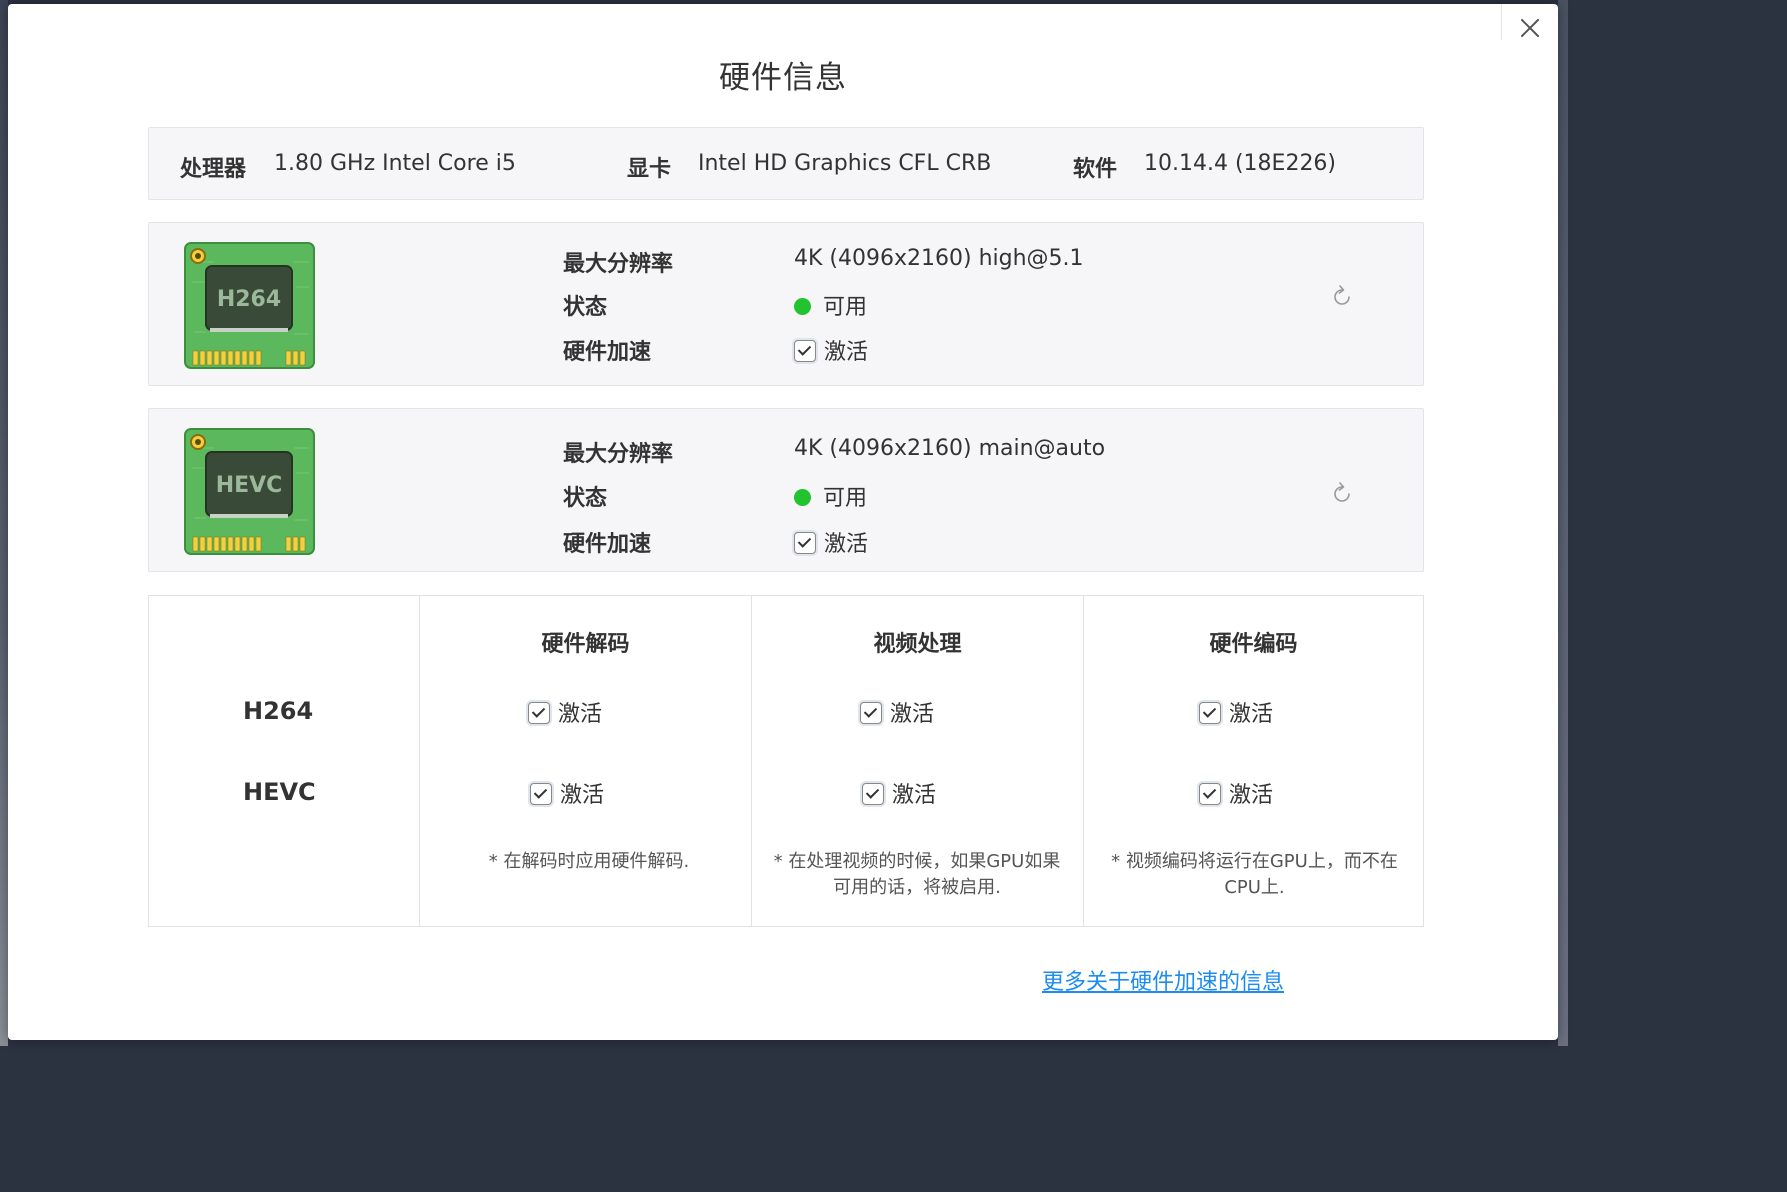 This screenshot has height=1192, width=1787. What do you see at coordinates (279, 792) in the screenshot?
I see `row-header-hevc: HEVC` at bounding box center [279, 792].